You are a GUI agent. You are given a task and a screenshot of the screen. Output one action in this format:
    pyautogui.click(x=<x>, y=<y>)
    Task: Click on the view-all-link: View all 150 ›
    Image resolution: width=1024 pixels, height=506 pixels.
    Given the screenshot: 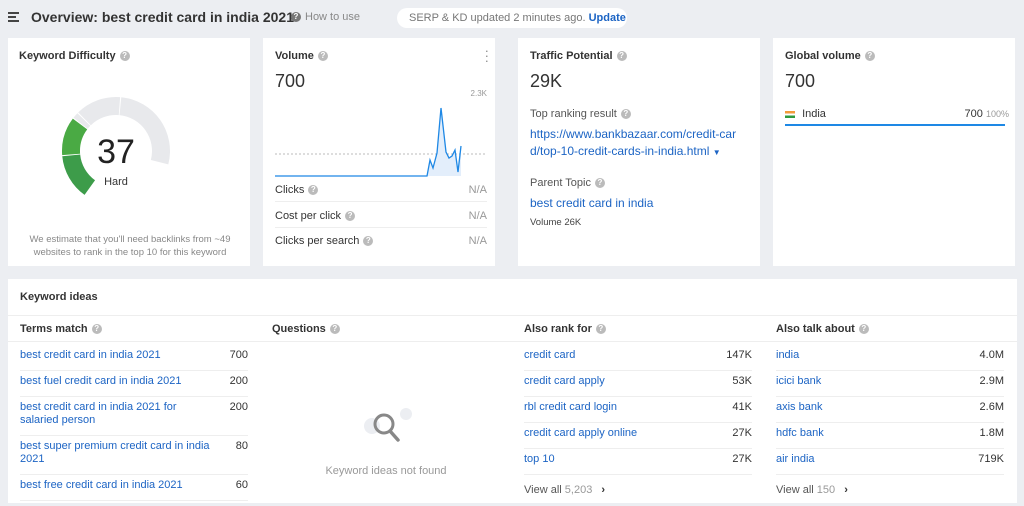 What is the action you would take?
    pyautogui.click(x=812, y=490)
    